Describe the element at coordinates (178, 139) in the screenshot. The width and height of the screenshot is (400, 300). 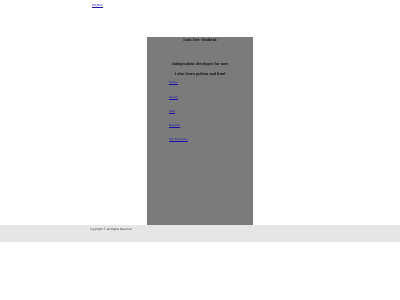
I see `nav-link-portfolio: My Portfolio` at that location.